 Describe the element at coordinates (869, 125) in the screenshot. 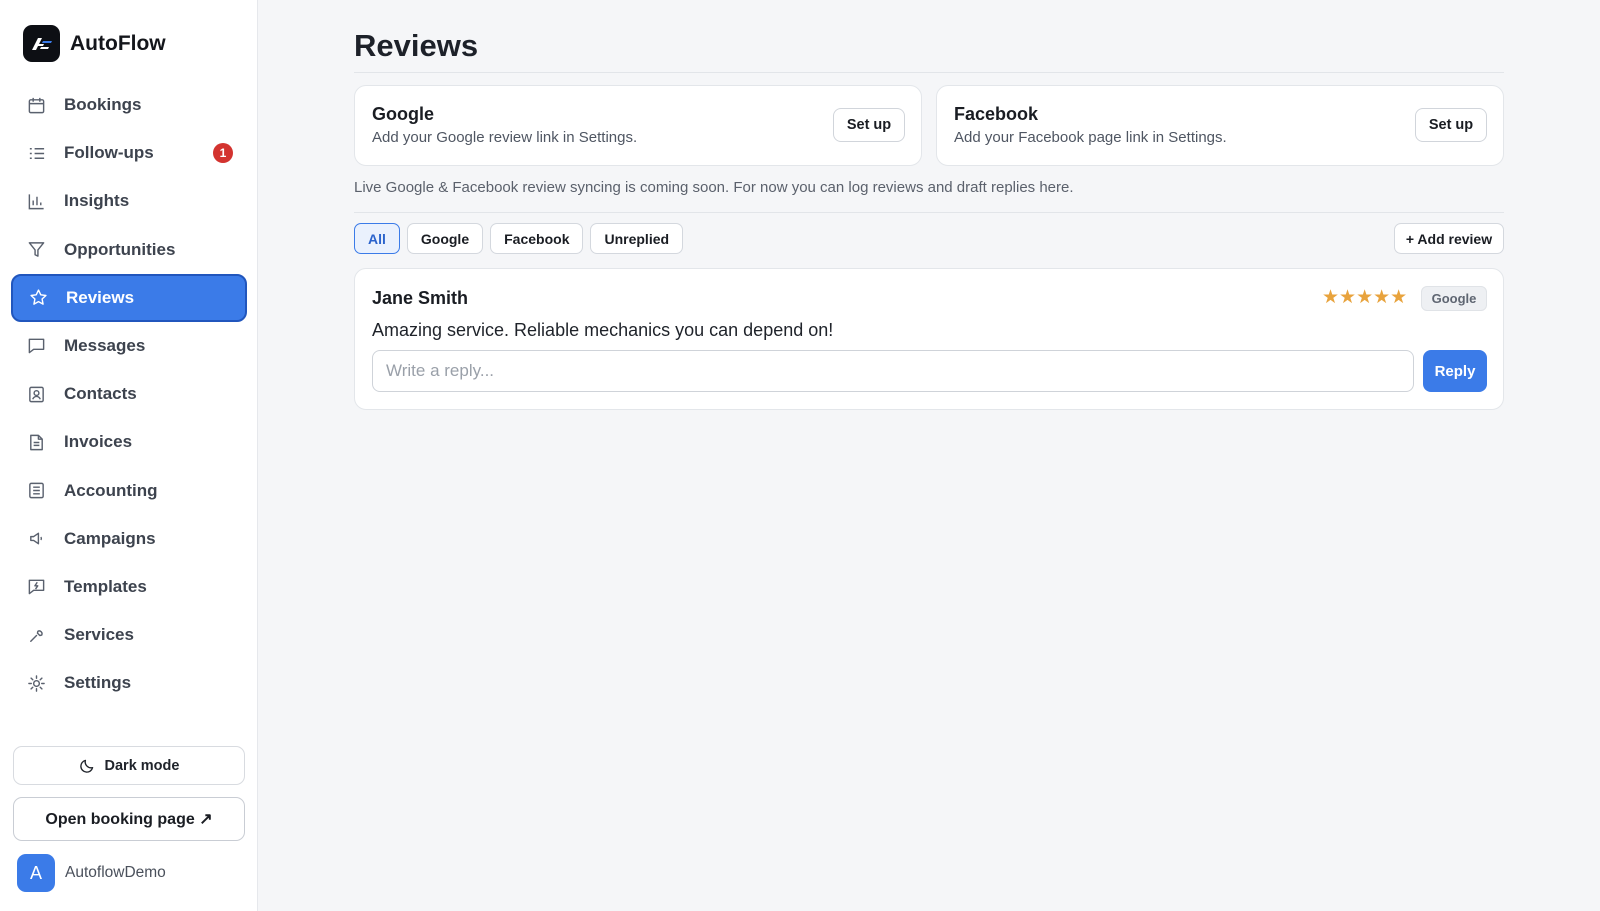

I see `google-setup-button: Set up` at that location.